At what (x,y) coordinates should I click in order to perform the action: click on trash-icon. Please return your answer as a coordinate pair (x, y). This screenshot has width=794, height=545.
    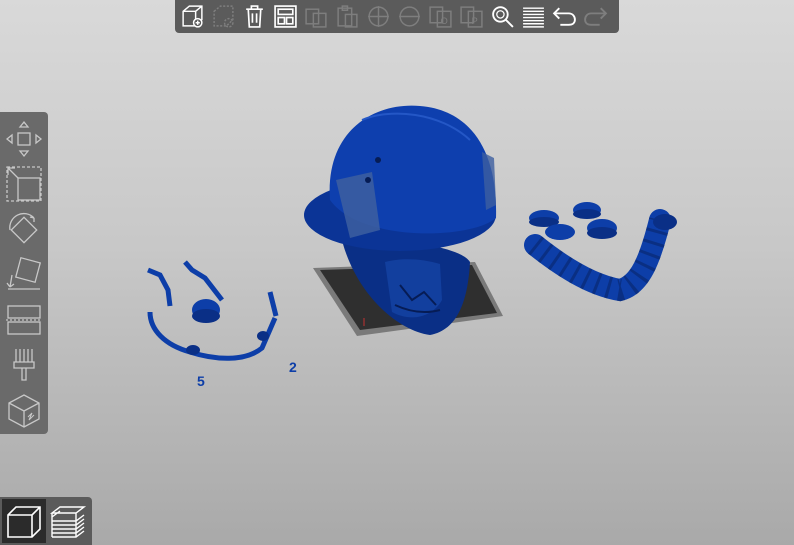
    Looking at the image, I should click on (254, 16).